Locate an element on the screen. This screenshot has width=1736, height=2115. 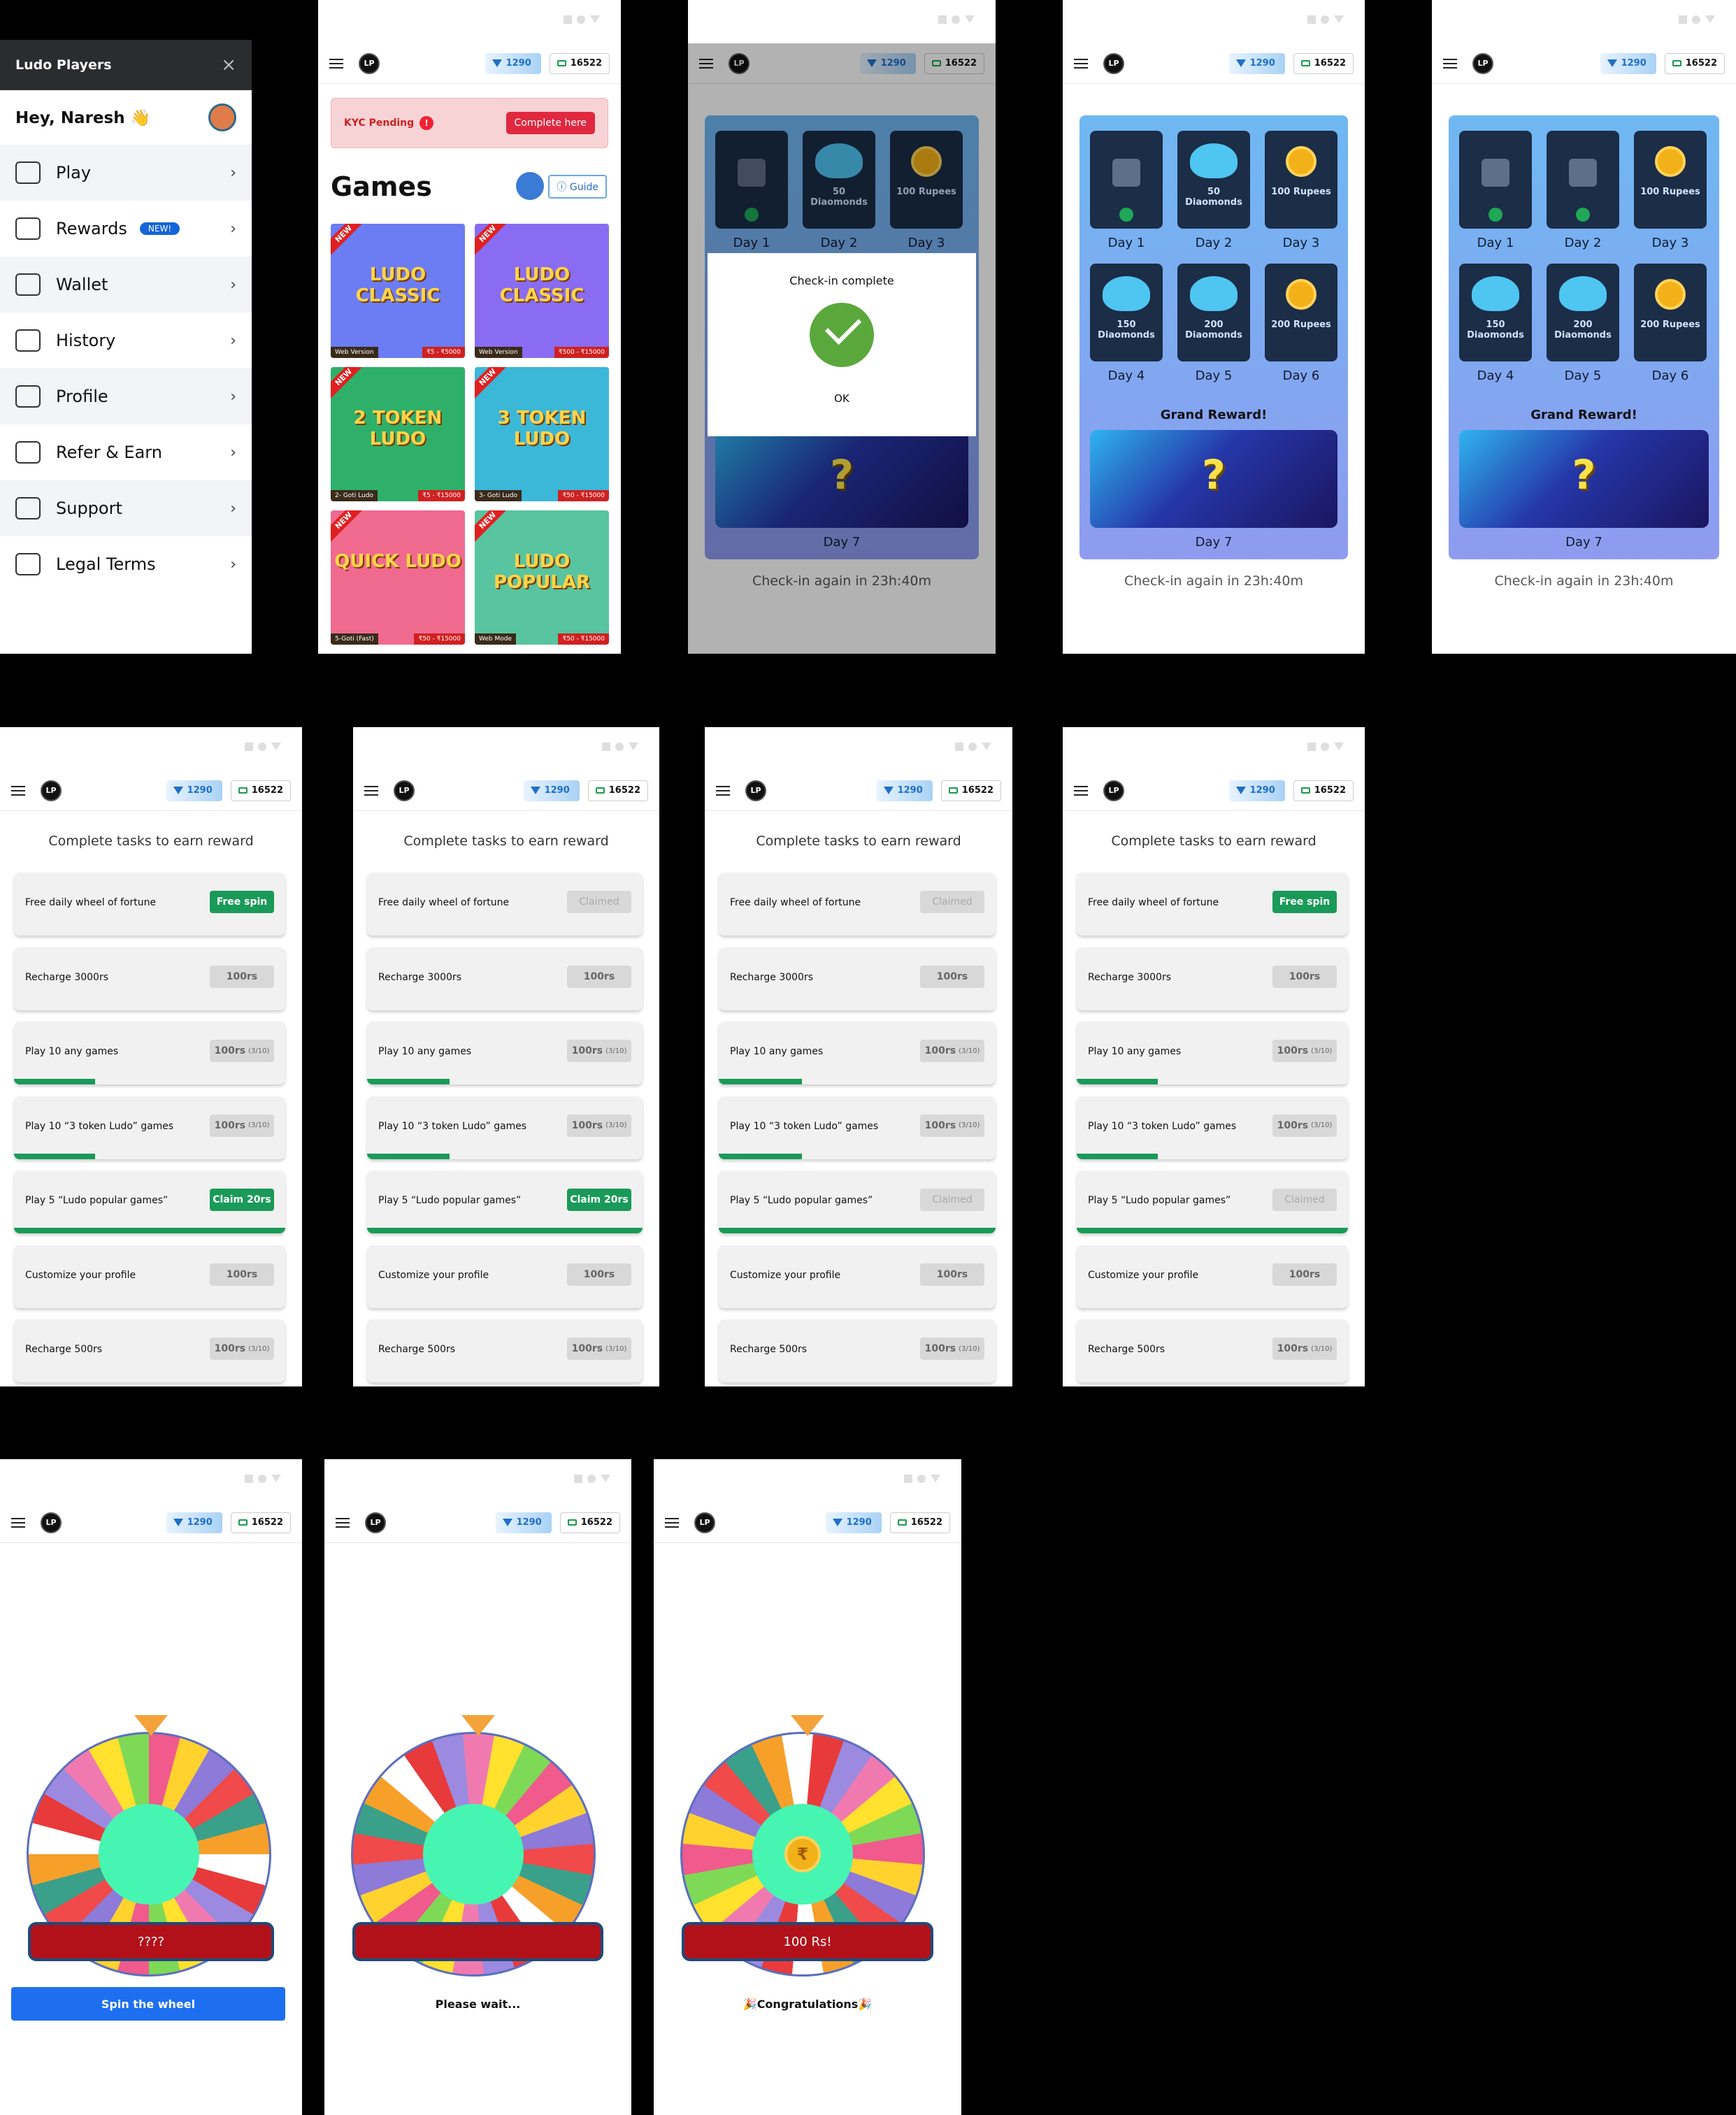
ok-button: OK is located at coordinates (842, 398).